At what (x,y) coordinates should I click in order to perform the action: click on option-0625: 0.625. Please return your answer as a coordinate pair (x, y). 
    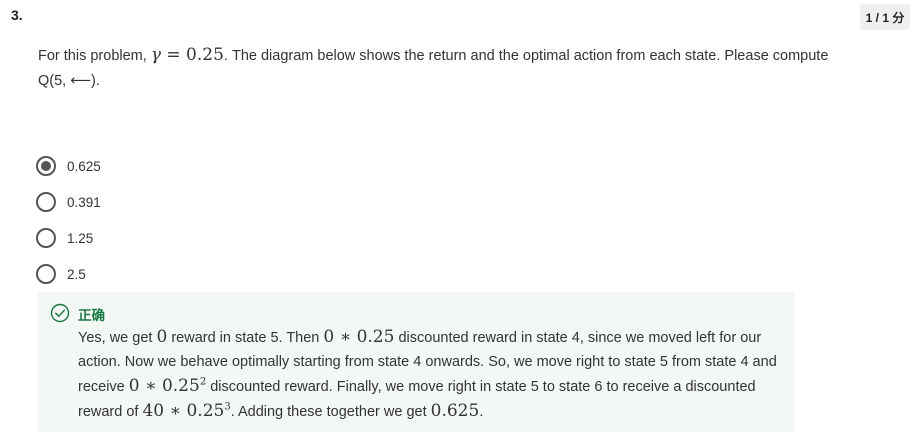
    Looking at the image, I should click on (68, 166).